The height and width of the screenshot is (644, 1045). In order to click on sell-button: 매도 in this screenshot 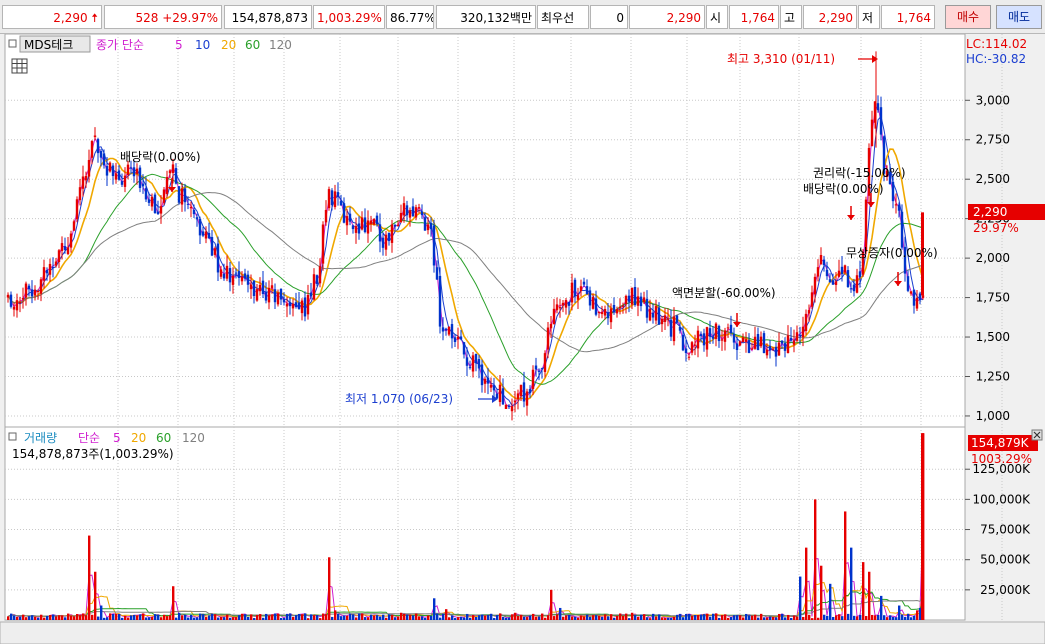, I will do `click(1019, 17)`.